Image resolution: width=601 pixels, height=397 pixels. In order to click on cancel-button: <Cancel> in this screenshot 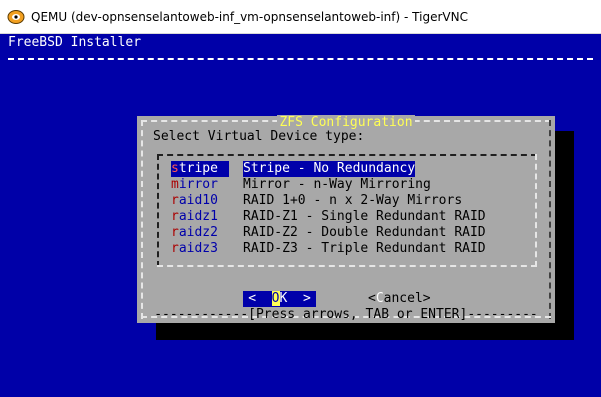, I will do `click(399, 299)`.